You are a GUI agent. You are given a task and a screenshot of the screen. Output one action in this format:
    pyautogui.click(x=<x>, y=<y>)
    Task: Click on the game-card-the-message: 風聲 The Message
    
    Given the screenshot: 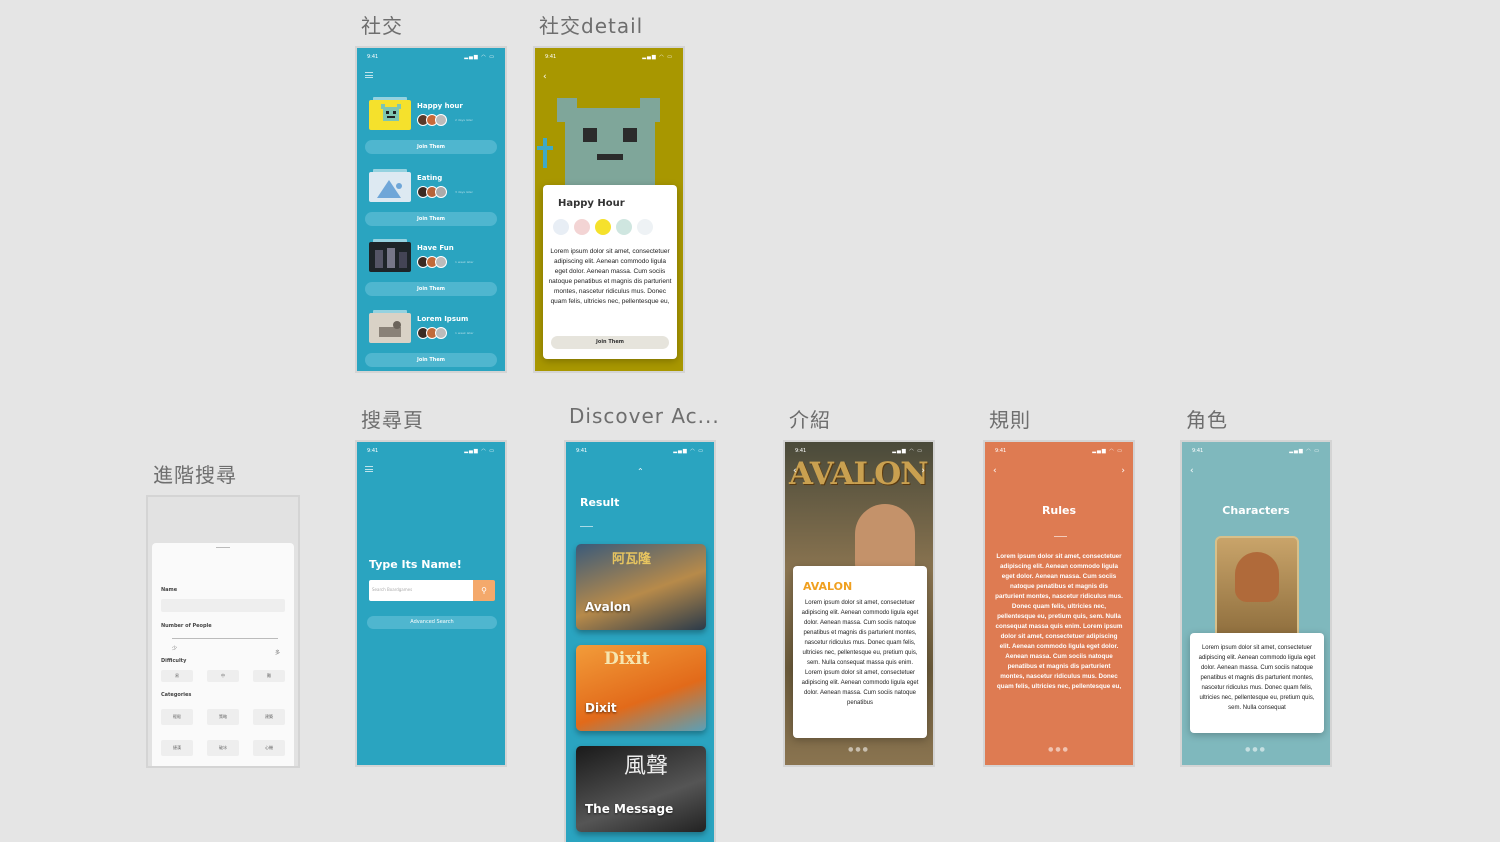 What is the action you would take?
    pyautogui.click(x=641, y=789)
    